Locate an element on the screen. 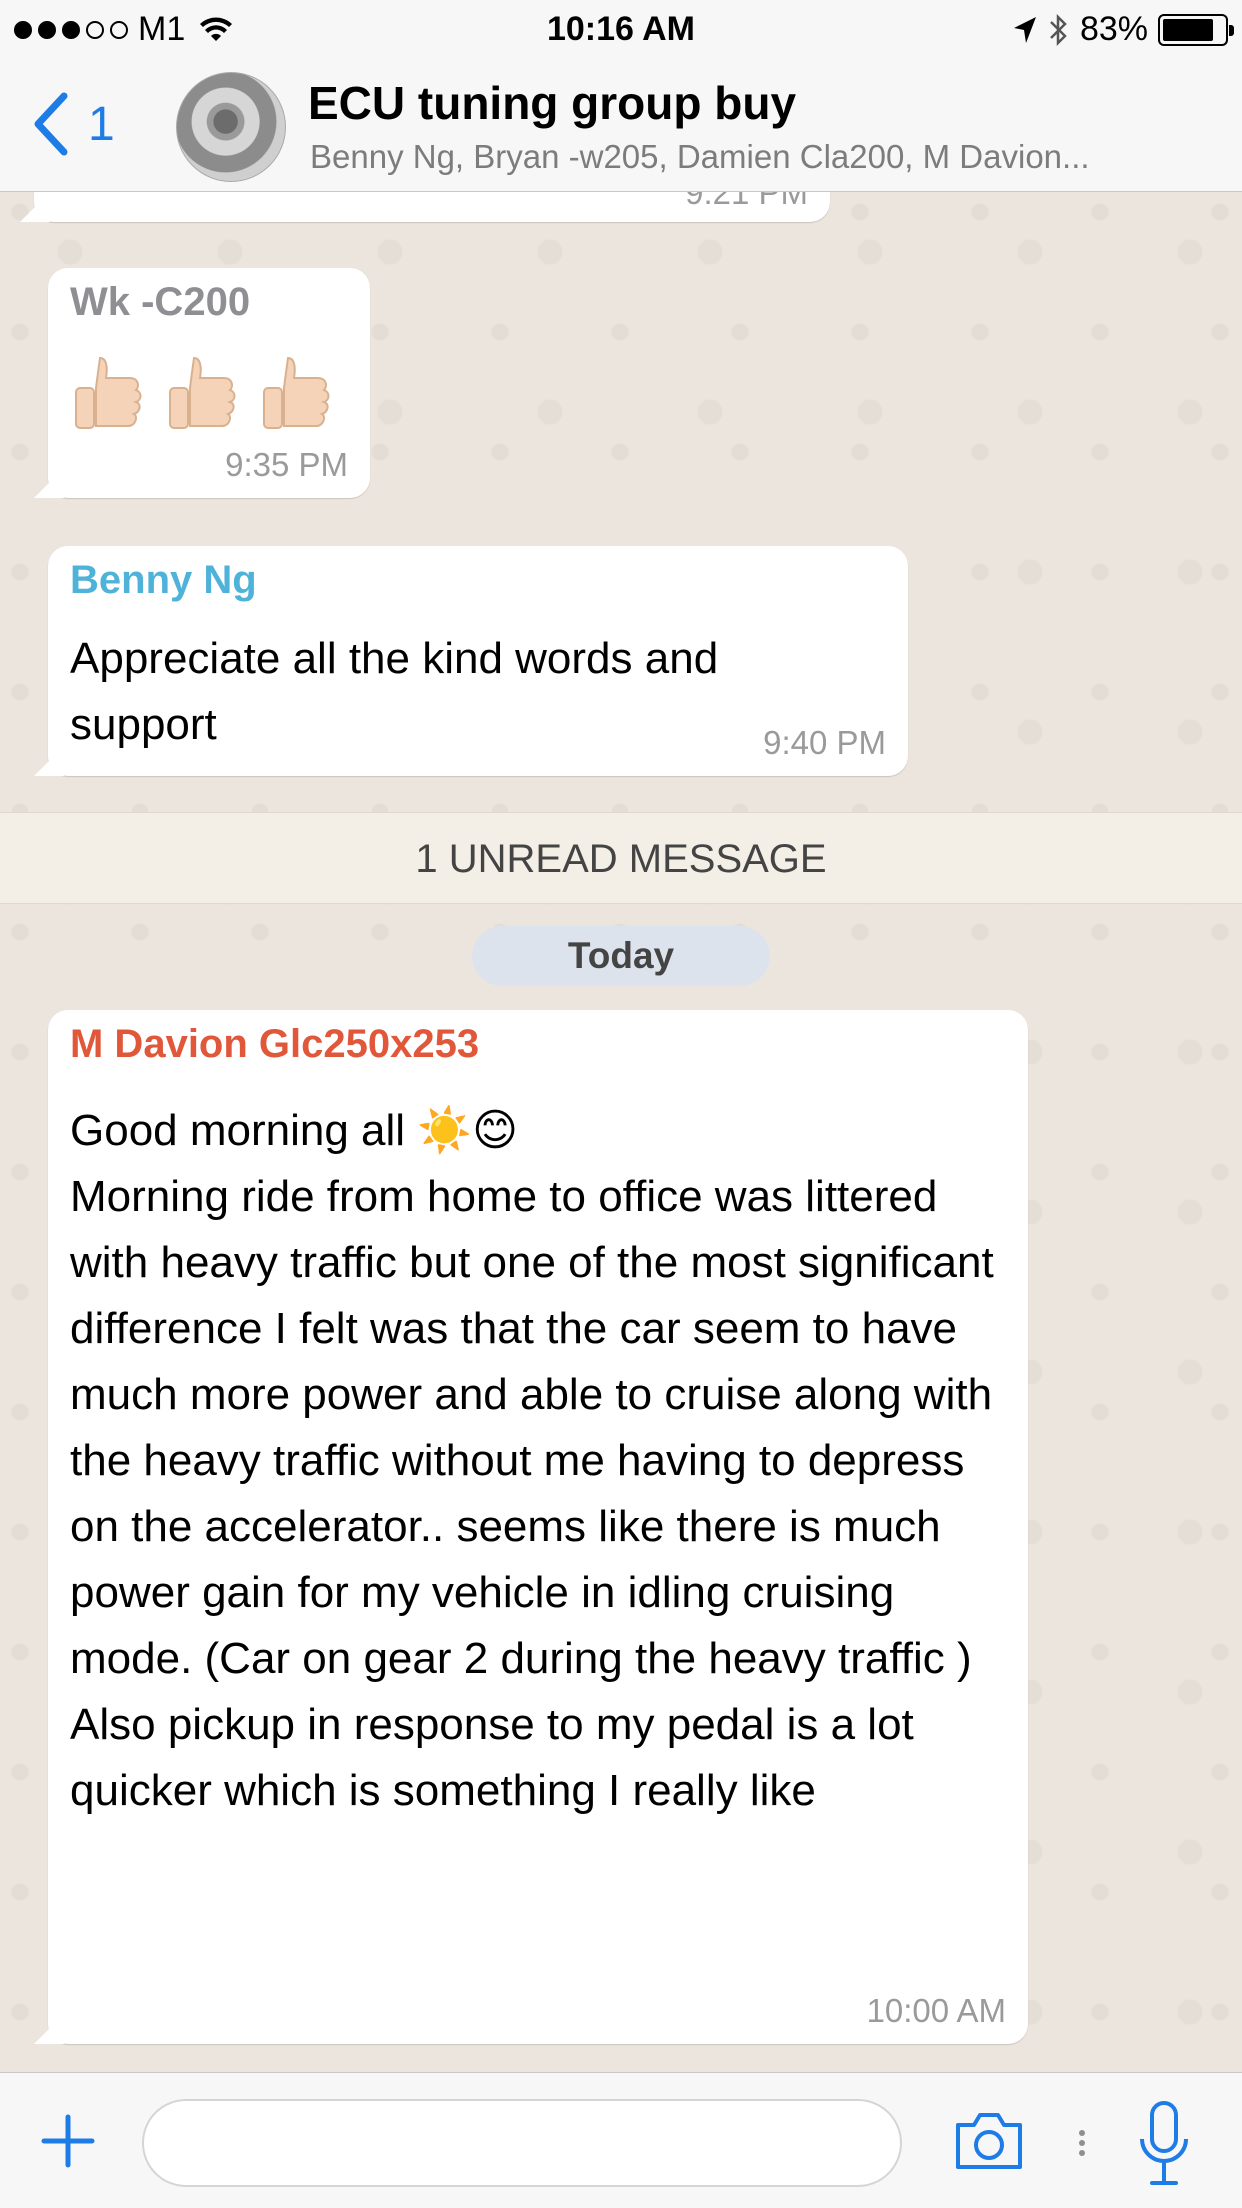 This screenshot has width=1242, height=2208. back-button: 1 is located at coordinates (72, 124).